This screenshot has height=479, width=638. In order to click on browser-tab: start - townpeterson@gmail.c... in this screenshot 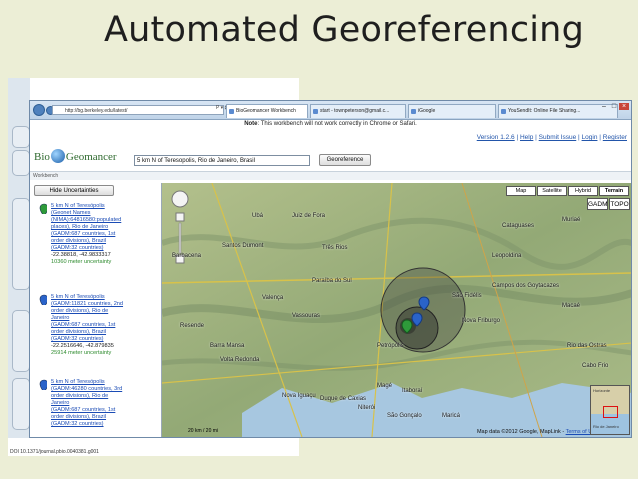, I will do `click(358, 111)`.